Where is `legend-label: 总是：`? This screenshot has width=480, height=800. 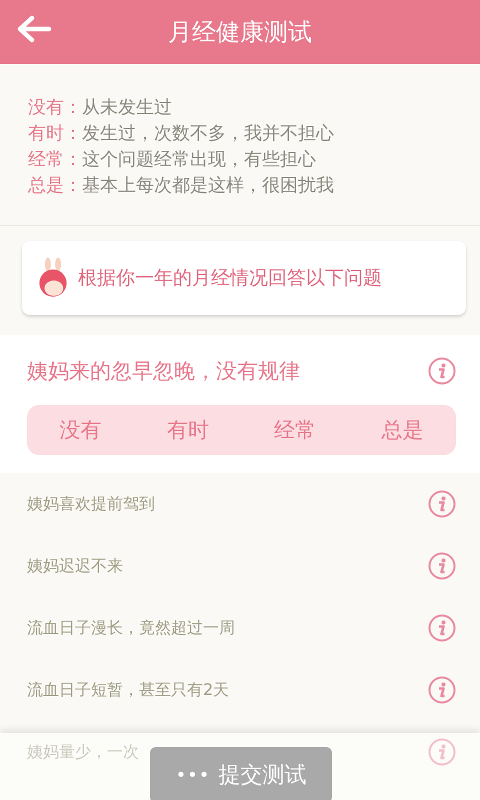 legend-label: 总是： is located at coordinates (55, 186).